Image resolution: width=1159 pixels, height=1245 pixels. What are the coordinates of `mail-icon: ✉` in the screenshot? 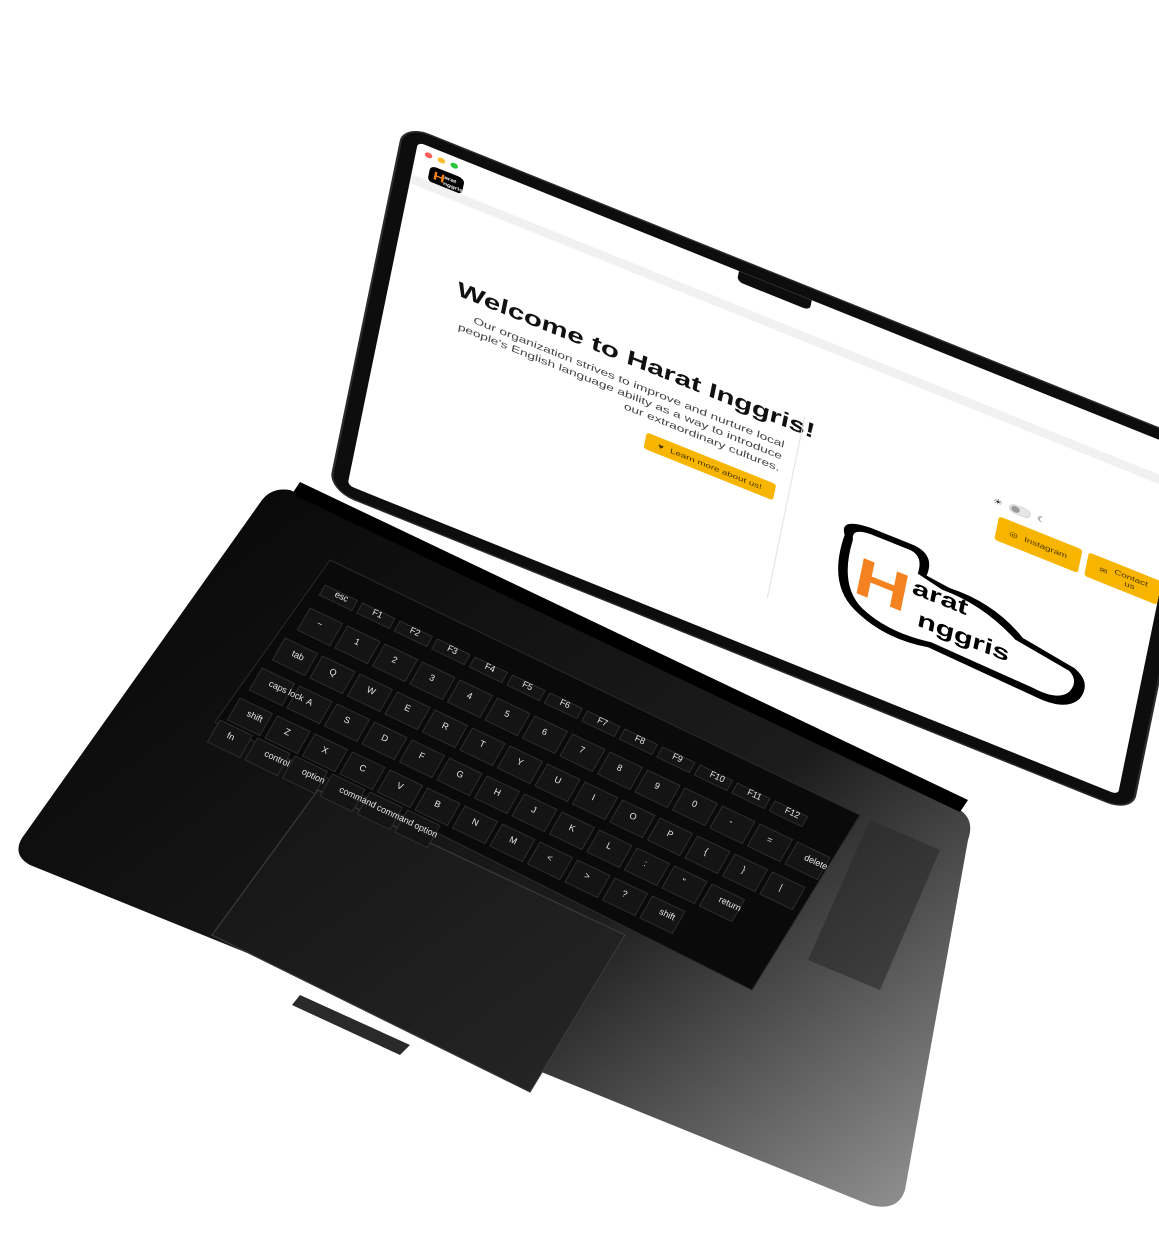 It's located at (1103, 570).